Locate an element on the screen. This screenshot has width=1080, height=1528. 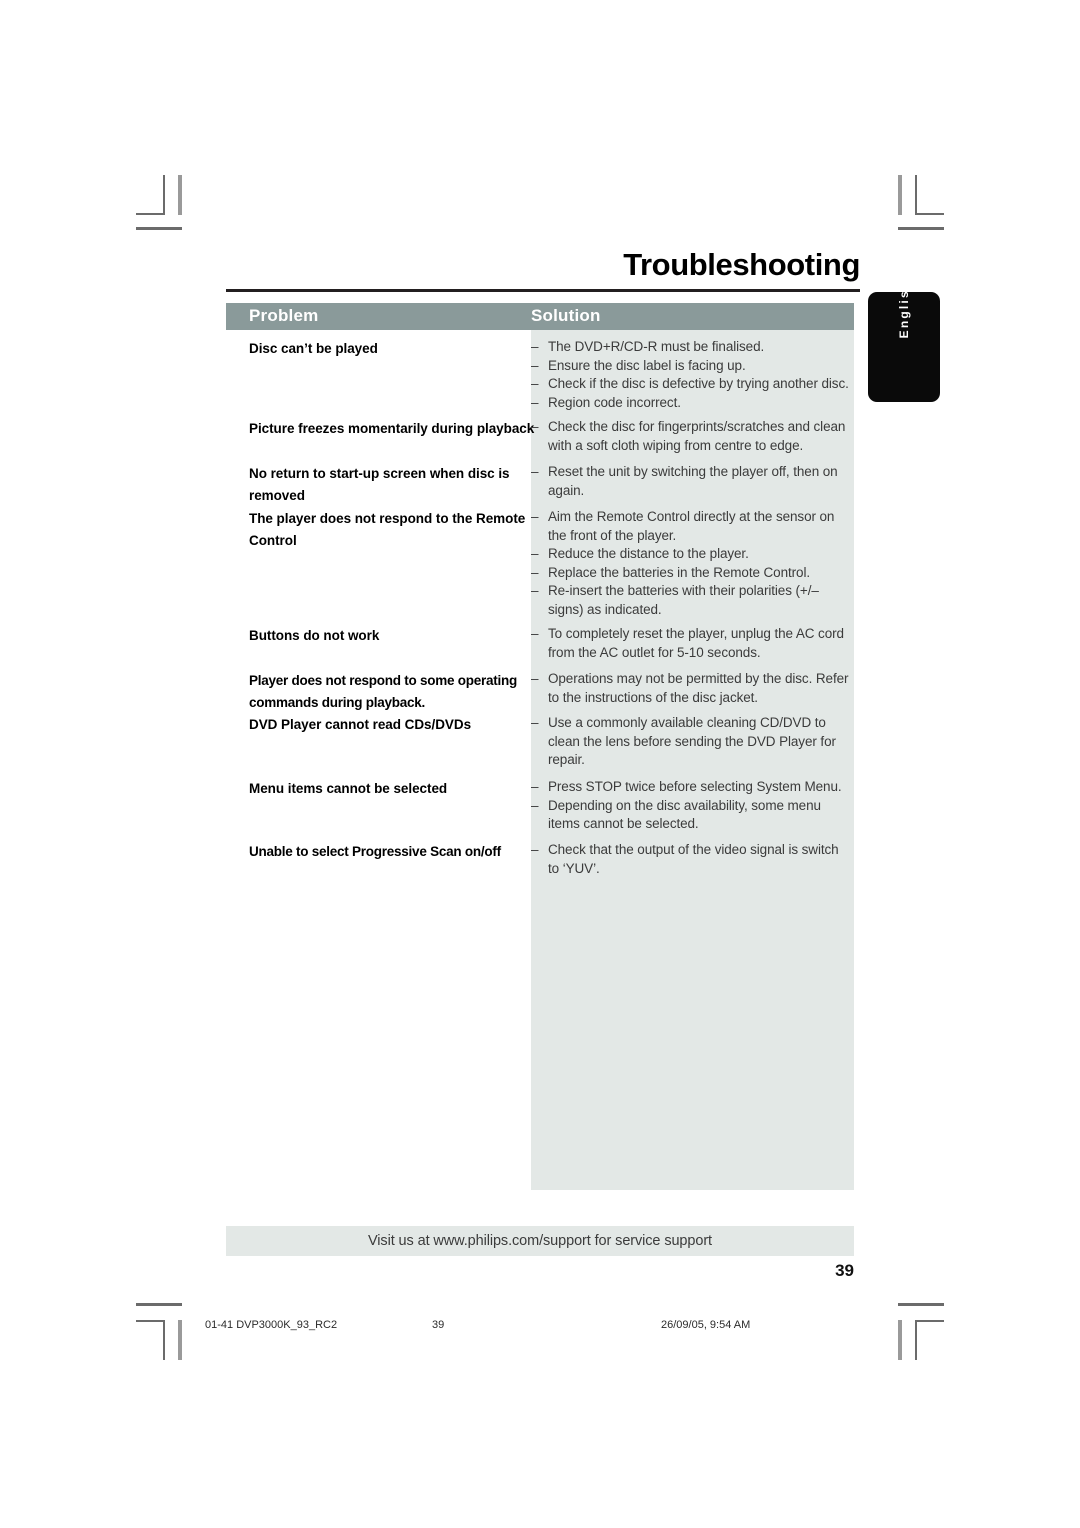
title-divider is located at coordinates (543, 290).